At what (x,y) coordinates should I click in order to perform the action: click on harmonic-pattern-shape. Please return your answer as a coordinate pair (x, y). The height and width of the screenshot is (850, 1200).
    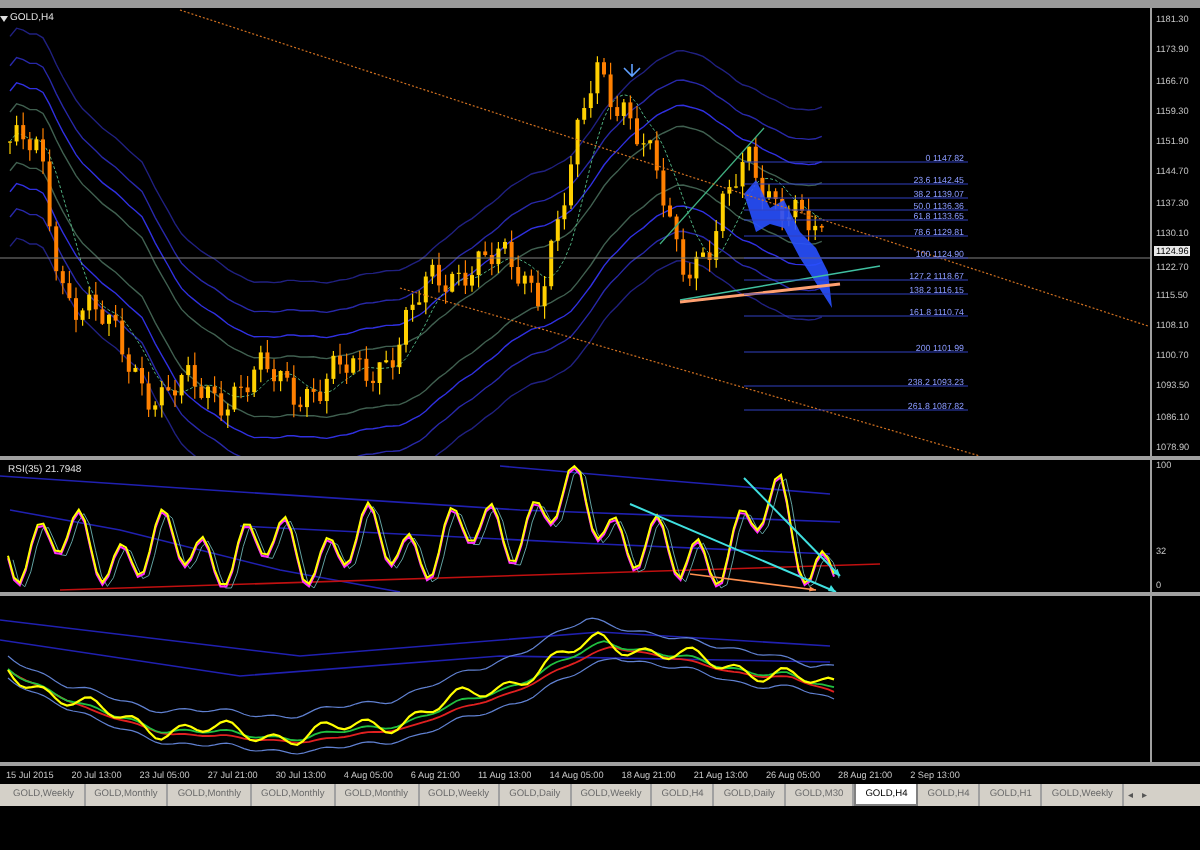
    Looking at the image, I should click on (788, 244).